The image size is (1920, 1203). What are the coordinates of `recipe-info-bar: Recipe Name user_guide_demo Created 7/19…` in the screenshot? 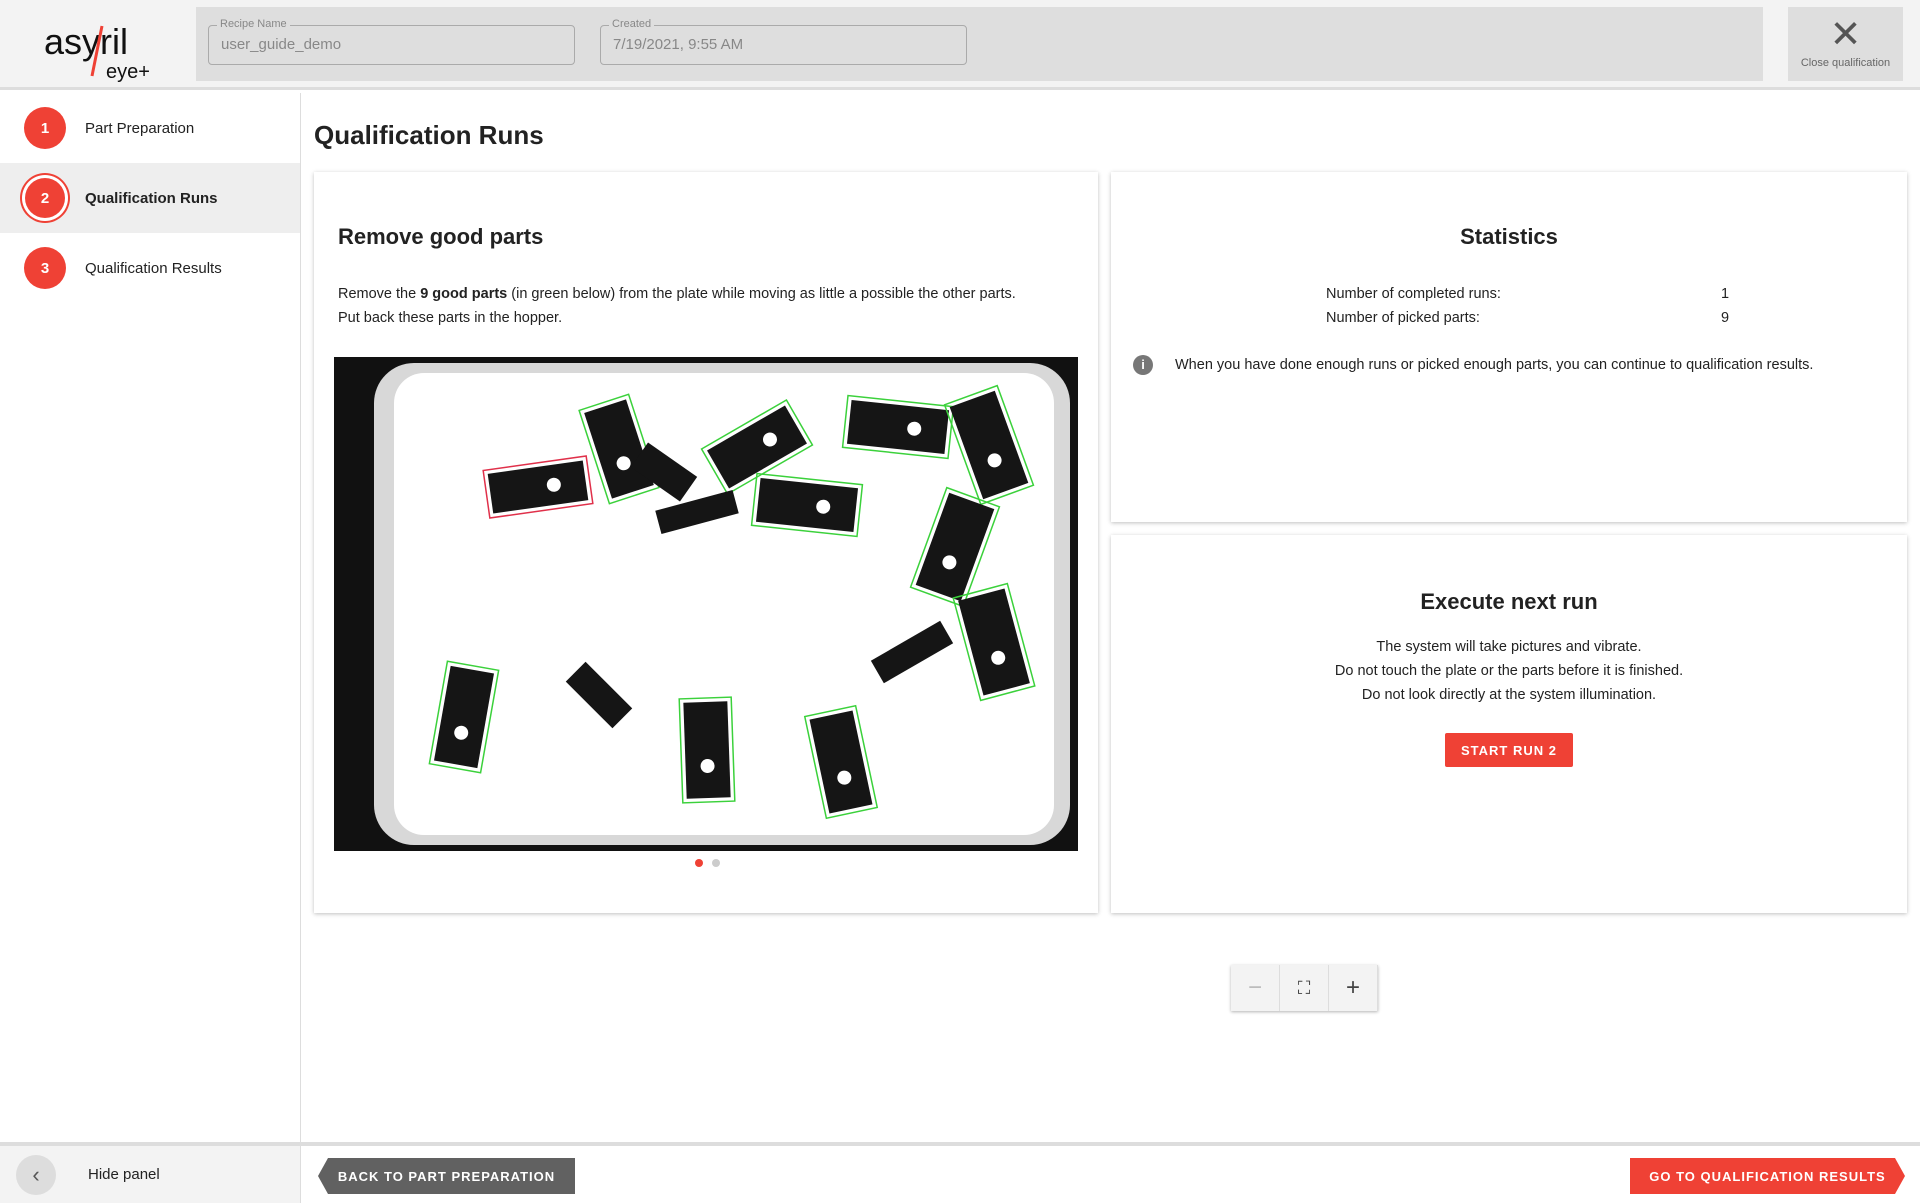 It's located at (979, 44).